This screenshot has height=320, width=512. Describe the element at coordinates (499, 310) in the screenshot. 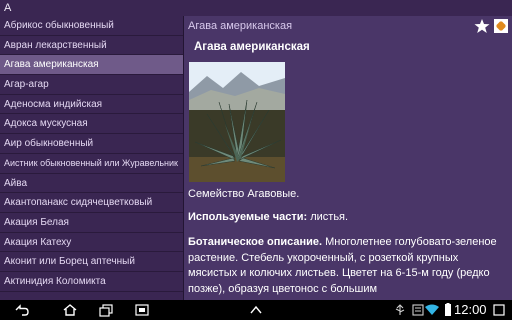

I see `tablet-menu-icon` at that location.